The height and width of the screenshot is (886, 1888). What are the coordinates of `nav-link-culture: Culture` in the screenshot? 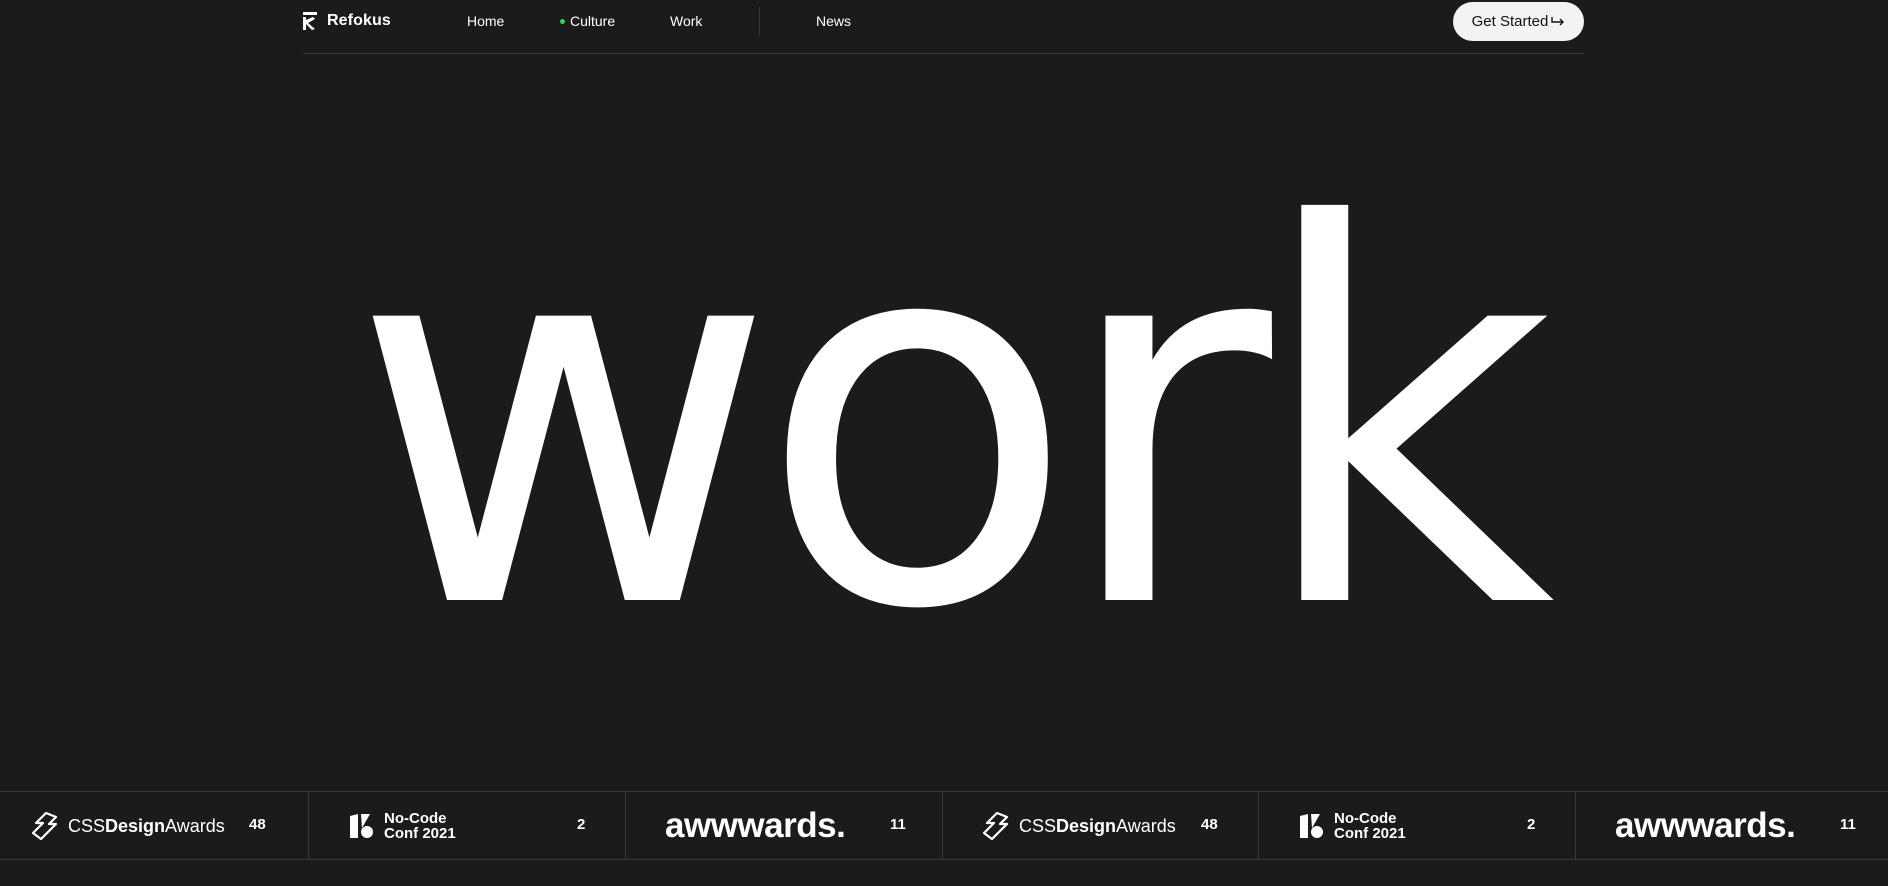 It's located at (587, 21).